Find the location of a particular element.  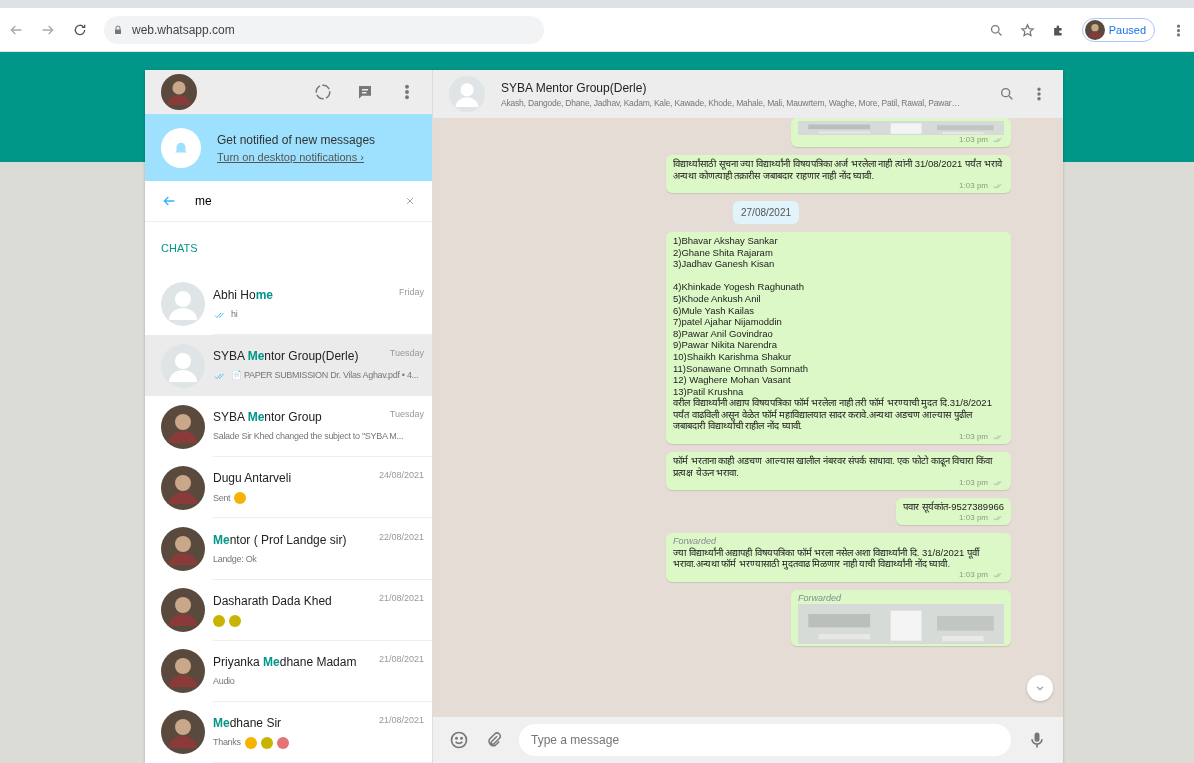

message-text: विद्यार्थ्यांसाठी सूचना ज्या विद्यार्थ्यांनी विषयपत्रिका अर्ज भरलेला नाही त्यांनी 31/08/2021 पर्यंत भरावे अन्यथा कोणत्याही तक्रारीस जबाबदार राहणार नाही नोंद घ्यावी. is located at coordinates (838, 170).